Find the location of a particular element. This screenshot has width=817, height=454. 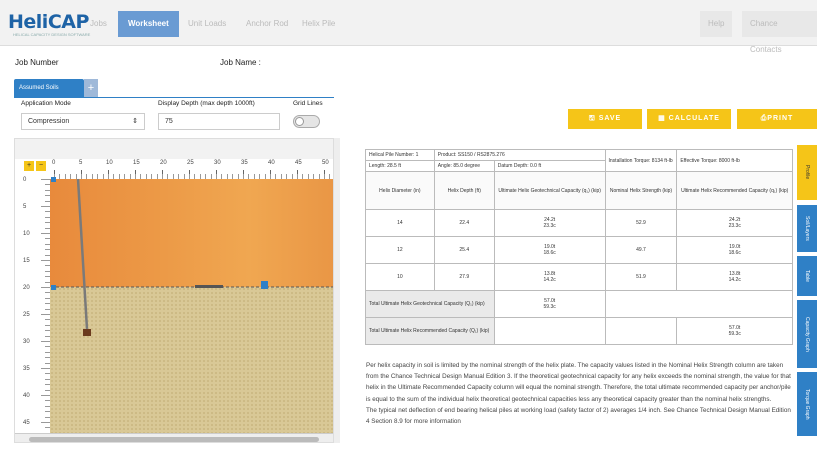

rec-cap-cell: 24.2t 23.3c is located at coordinates (734, 223).